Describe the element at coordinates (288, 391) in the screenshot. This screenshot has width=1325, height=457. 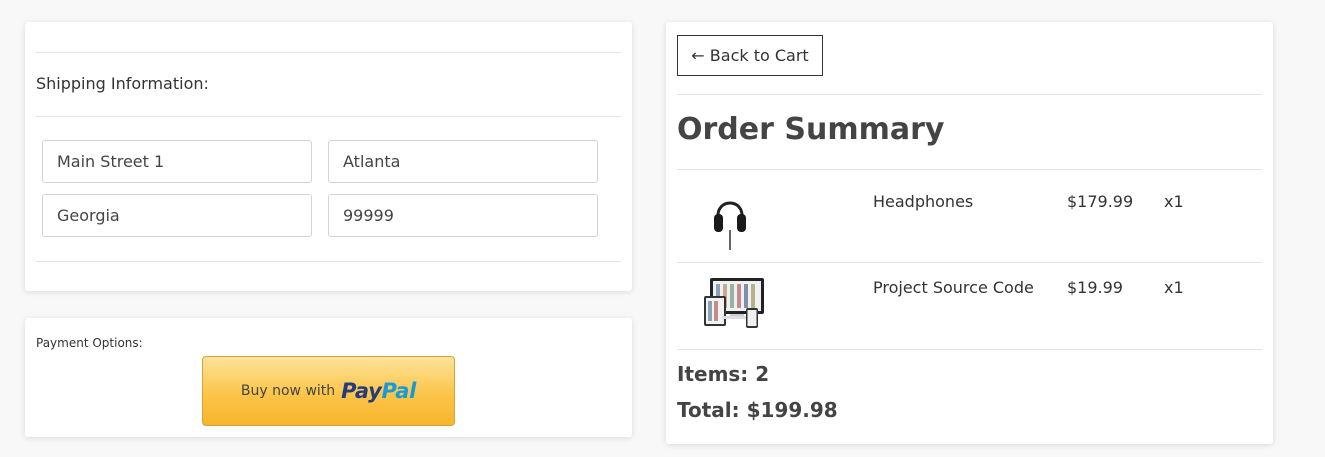
I see `paypal-button-label: Buy now with` at that location.